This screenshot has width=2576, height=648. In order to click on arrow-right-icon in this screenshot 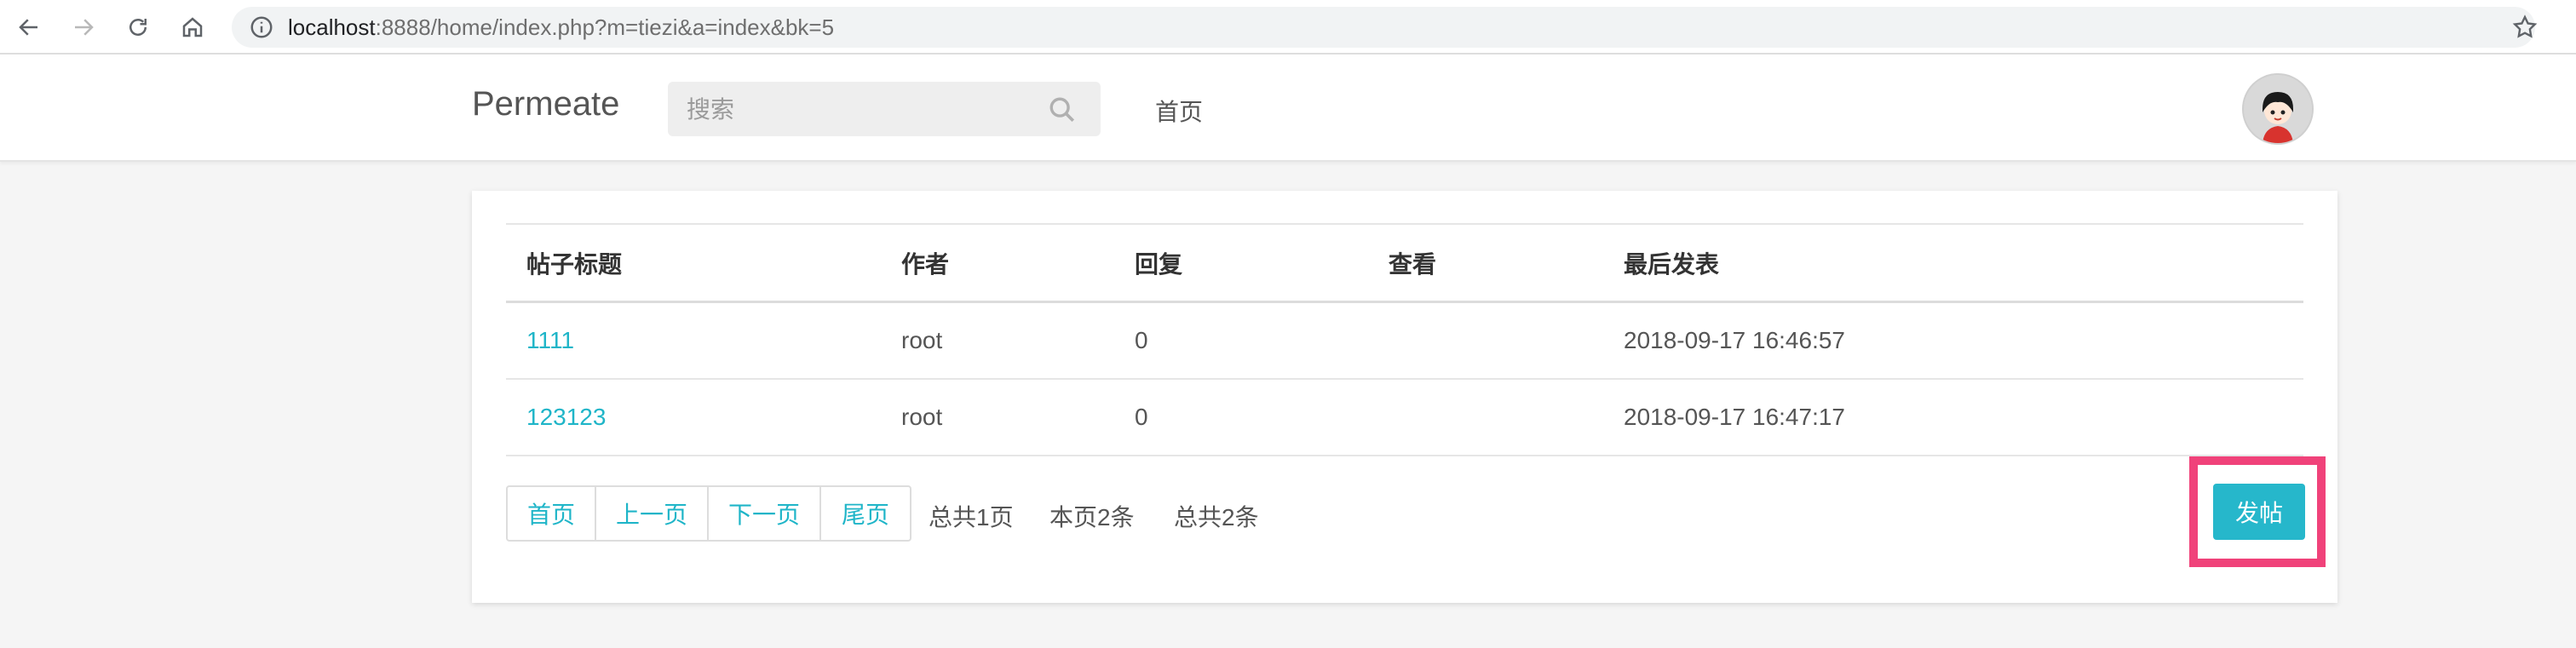, I will do `click(84, 28)`.